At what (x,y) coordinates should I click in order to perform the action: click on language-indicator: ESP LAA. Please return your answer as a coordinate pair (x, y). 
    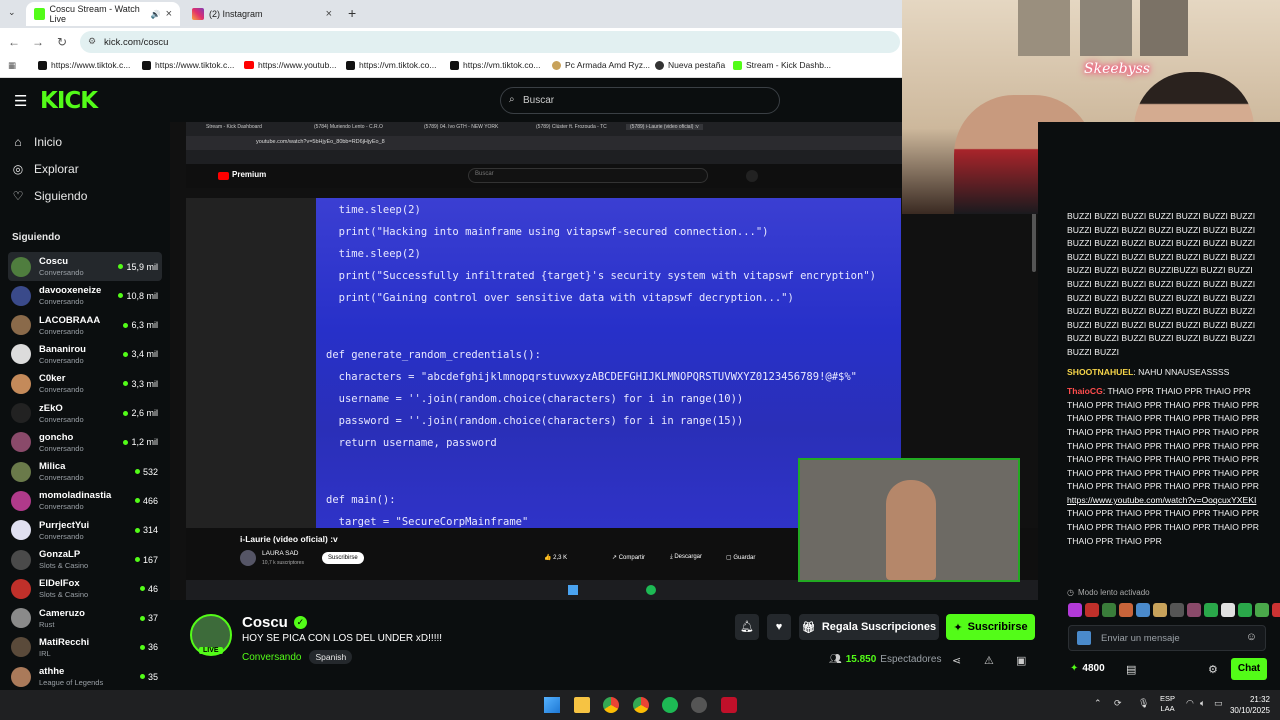
    Looking at the image, I should click on (1167, 704).